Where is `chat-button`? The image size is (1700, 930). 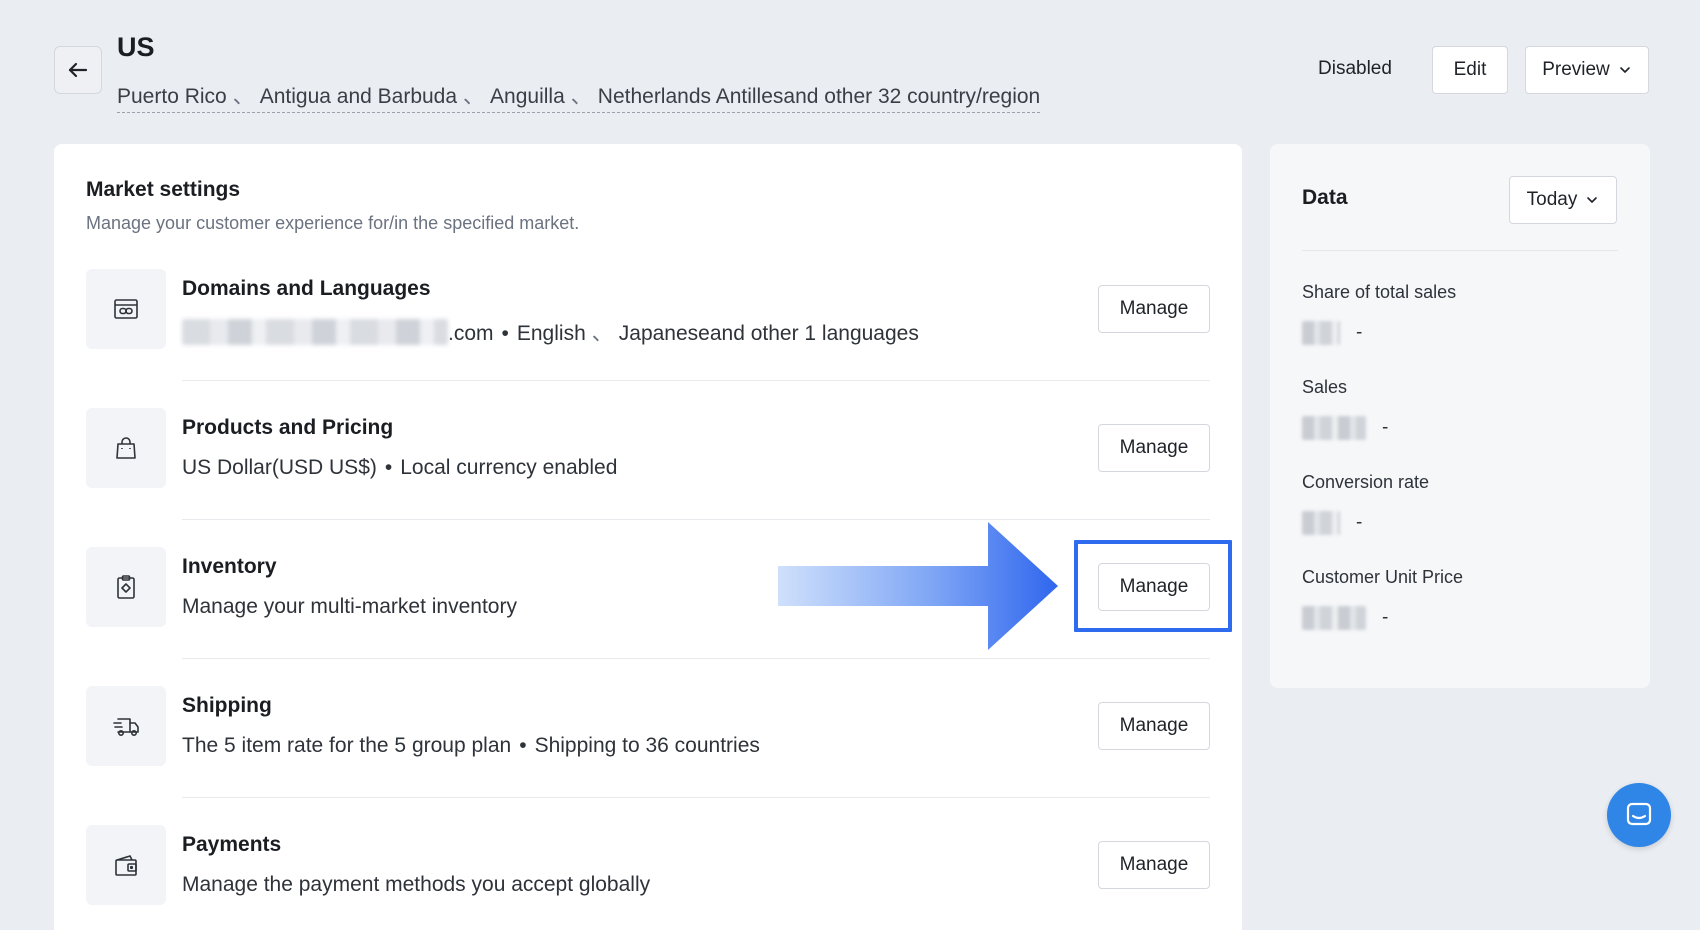
chat-button is located at coordinates (1639, 815).